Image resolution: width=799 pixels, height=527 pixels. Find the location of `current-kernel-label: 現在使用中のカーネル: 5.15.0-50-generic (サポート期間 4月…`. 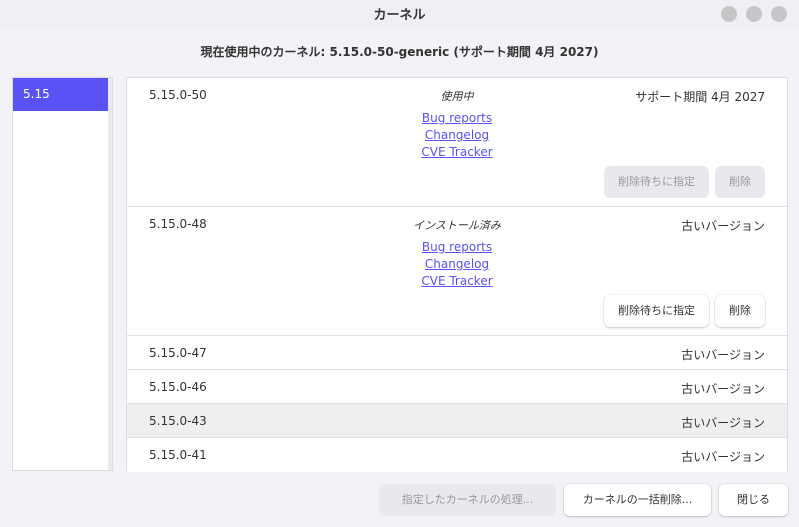

current-kernel-label: 現在使用中のカーネル: 5.15.0-50-generic (サポート期間 4月… is located at coordinates (399, 52).